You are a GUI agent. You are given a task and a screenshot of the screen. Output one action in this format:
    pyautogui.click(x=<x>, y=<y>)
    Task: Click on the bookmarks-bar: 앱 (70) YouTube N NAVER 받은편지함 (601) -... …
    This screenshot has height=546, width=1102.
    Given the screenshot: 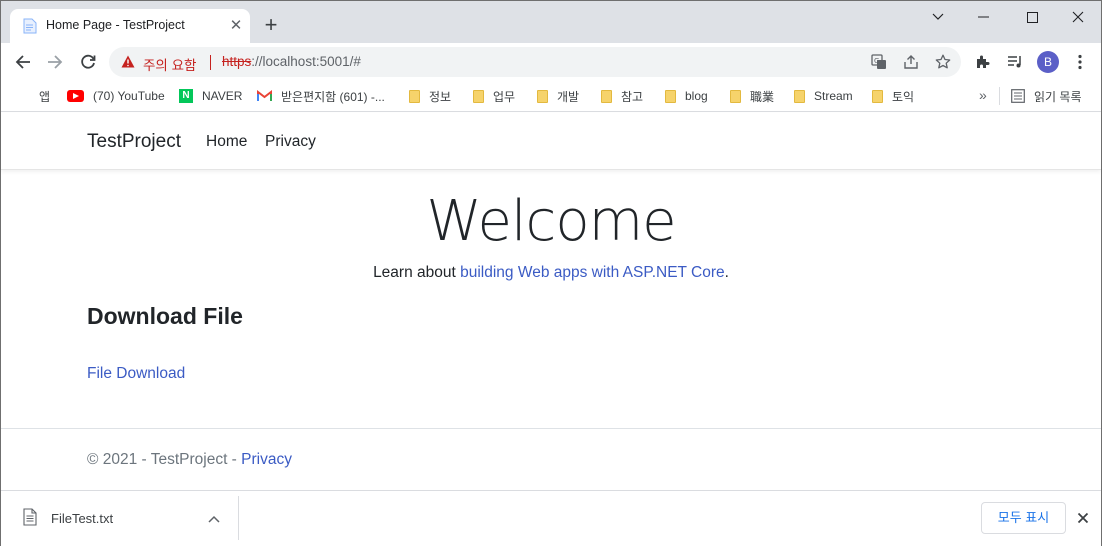 What is the action you would take?
    pyautogui.click(x=551, y=96)
    